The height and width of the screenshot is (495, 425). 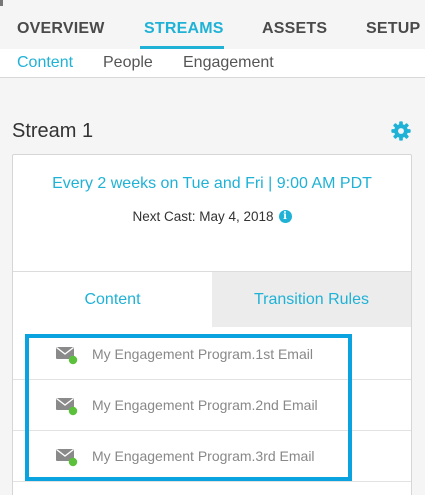 I want to click on scroll-edge-marker, so click(x=1, y=3).